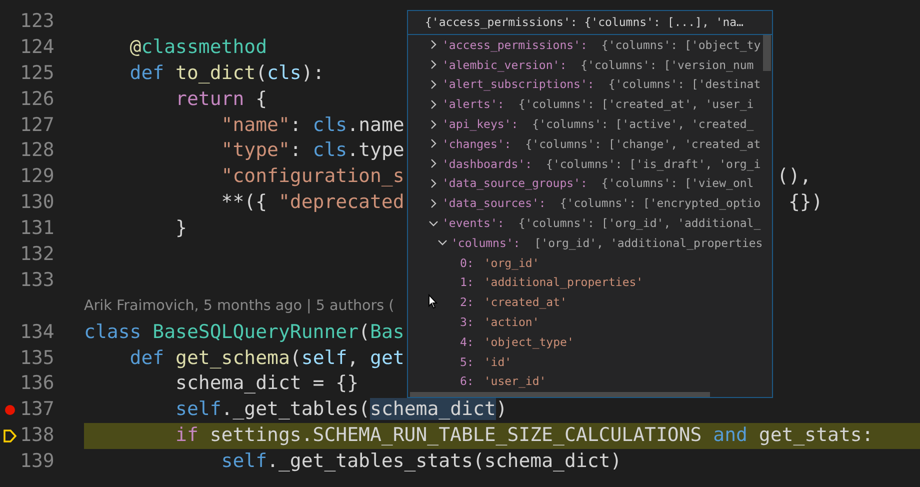 The image size is (920, 487). What do you see at coordinates (226, 73) in the screenshot?
I see `code-line: def to_dict(cls):` at bounding box center [226, 73].